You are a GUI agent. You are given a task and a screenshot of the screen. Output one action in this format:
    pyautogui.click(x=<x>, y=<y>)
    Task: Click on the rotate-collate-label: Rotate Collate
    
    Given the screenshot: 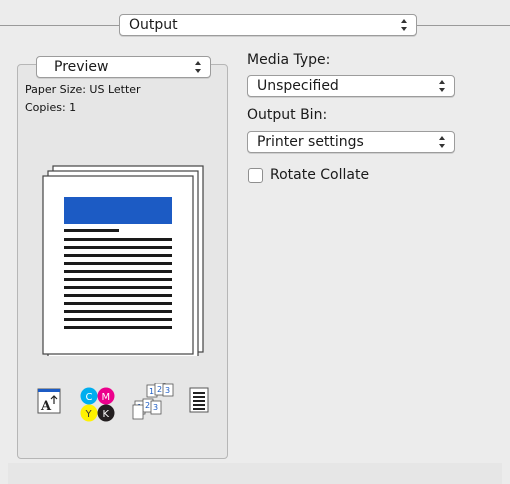 What is the action you would take?
    pyautogui.click(x=319, y=175)
    